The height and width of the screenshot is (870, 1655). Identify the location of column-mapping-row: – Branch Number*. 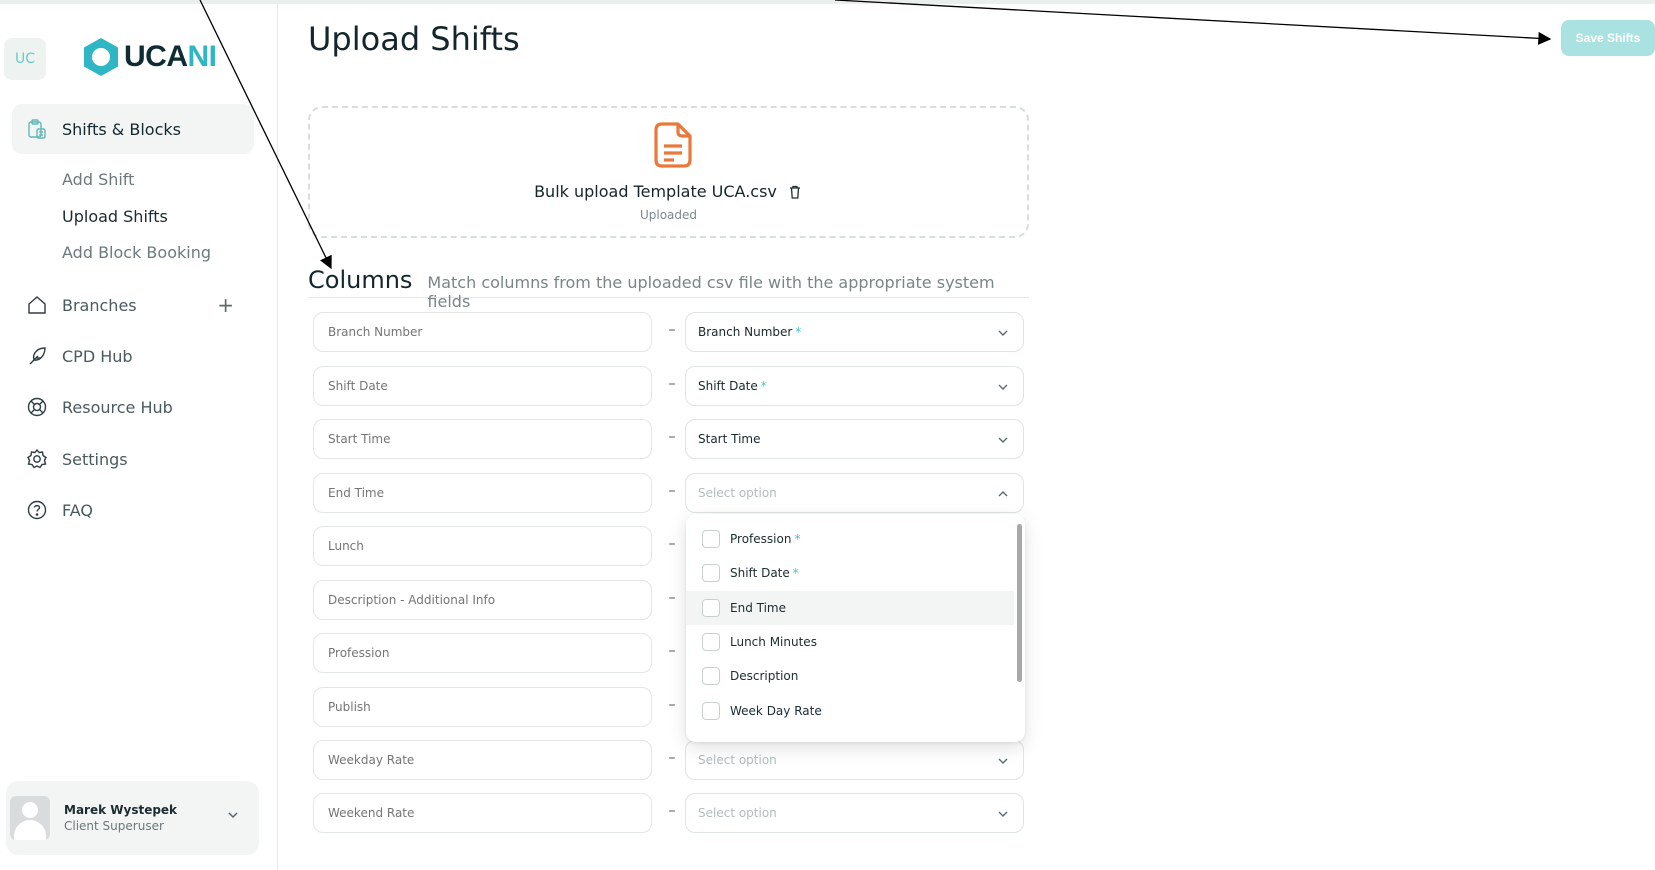
(668, 332).